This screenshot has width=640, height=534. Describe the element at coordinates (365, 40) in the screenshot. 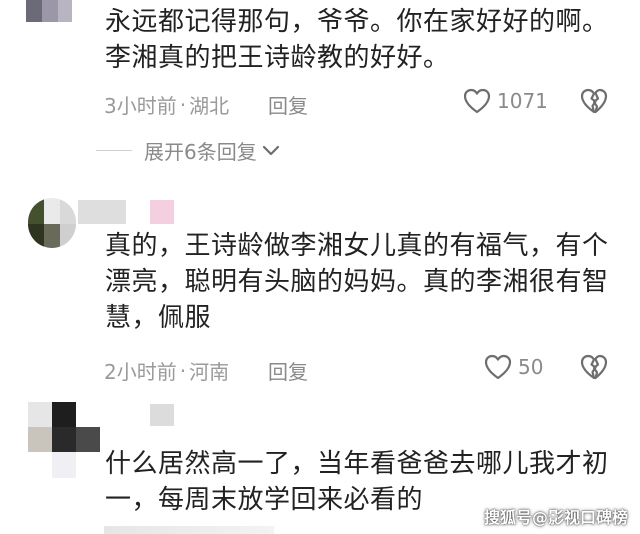

I see `comment-text: 永远都记得那句，爷爷。你在家好好的啊。 李湘真的把王诗龄教的好好。` at that location.